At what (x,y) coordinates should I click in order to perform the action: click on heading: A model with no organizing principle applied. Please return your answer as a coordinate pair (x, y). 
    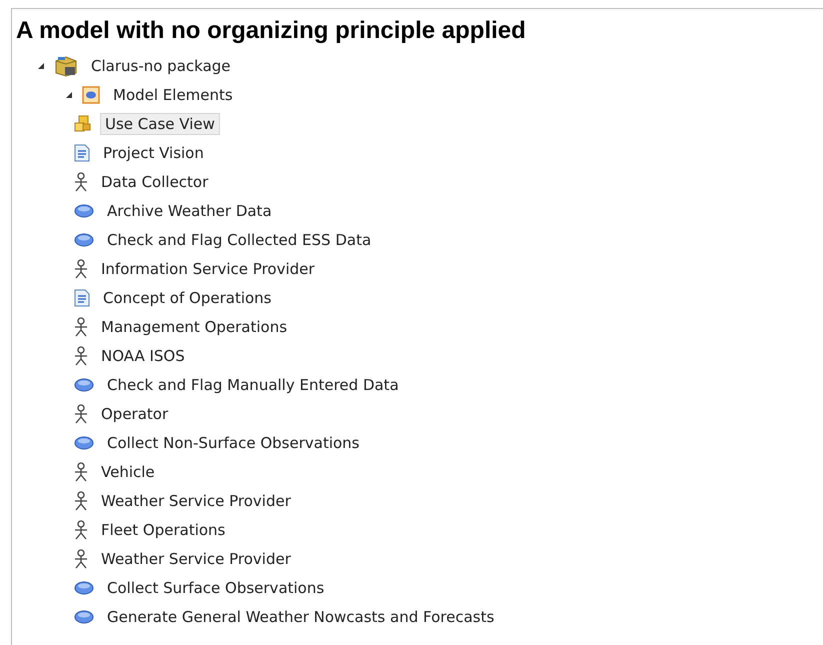
    Looking at the image, I should click on (271, 31).